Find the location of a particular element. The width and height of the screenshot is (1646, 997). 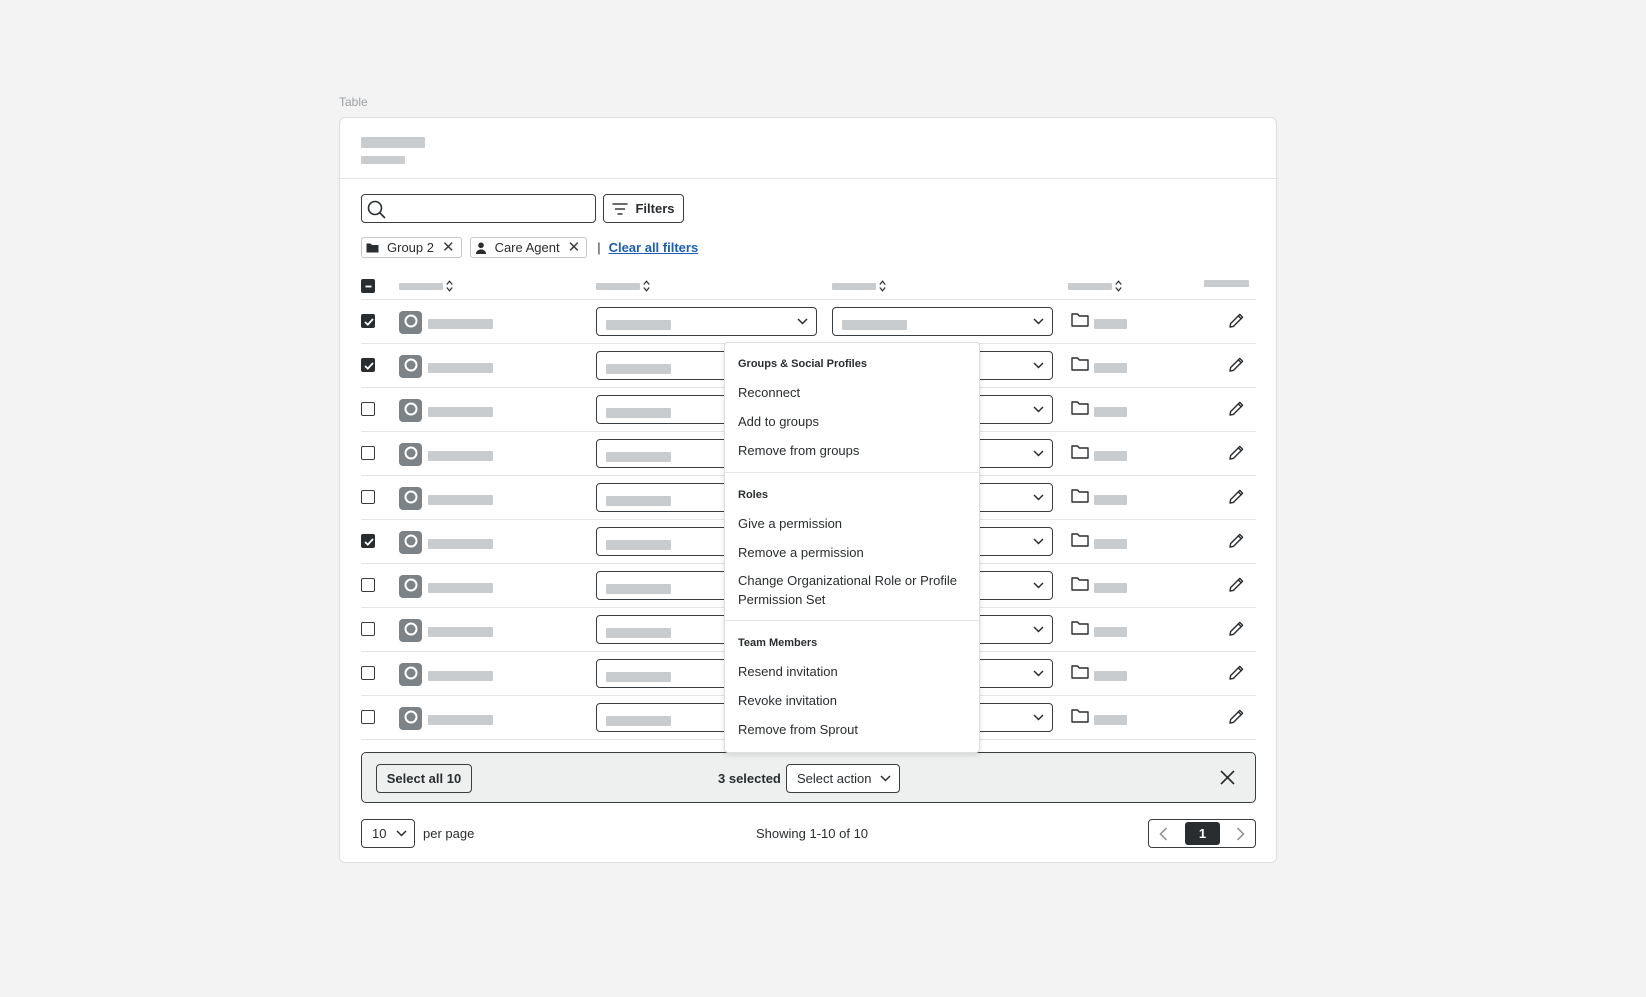

card-subtitle-placeholder is located at coordinates (383, 160).